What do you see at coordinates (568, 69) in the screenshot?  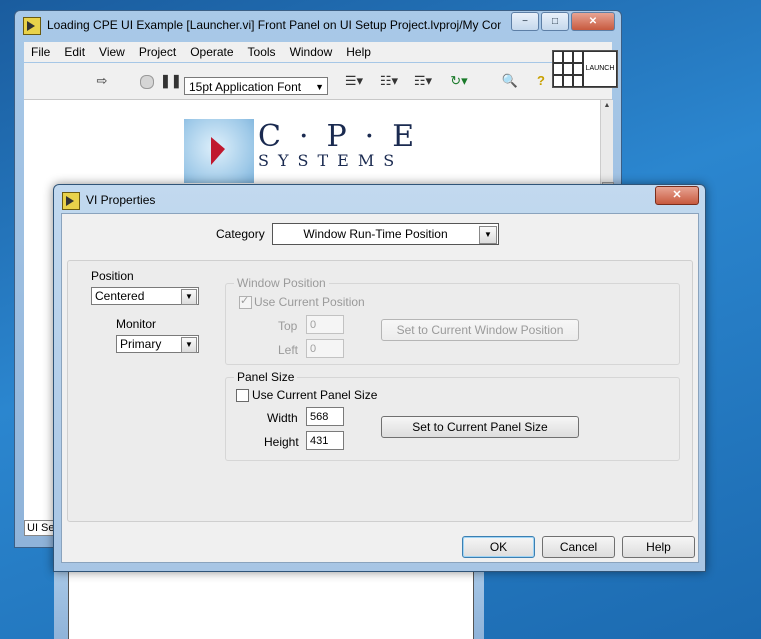 I see `connector-pane-grid` at bounding box center [568, 69].